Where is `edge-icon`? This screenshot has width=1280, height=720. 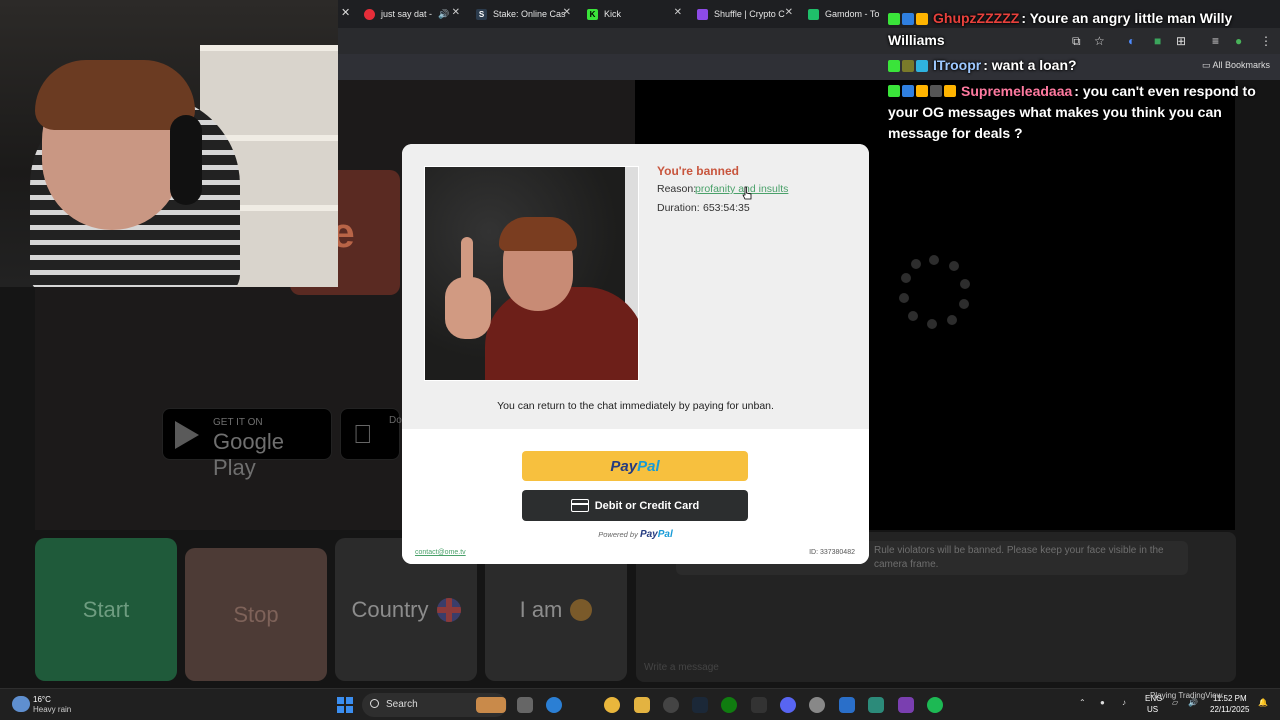
edge-icon is located at coordinates (554, 705).